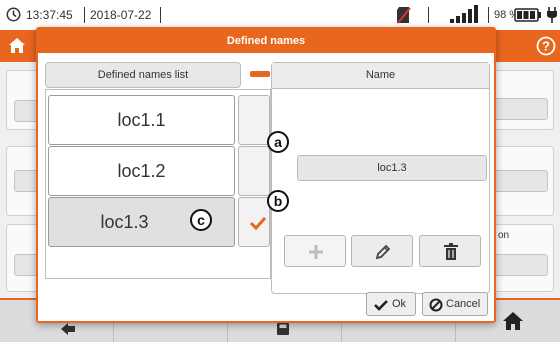 The image size is (560, 342). Describe the element at coordinates (404, 15) in the screenshot. I see `sd-card-icon` at that location.